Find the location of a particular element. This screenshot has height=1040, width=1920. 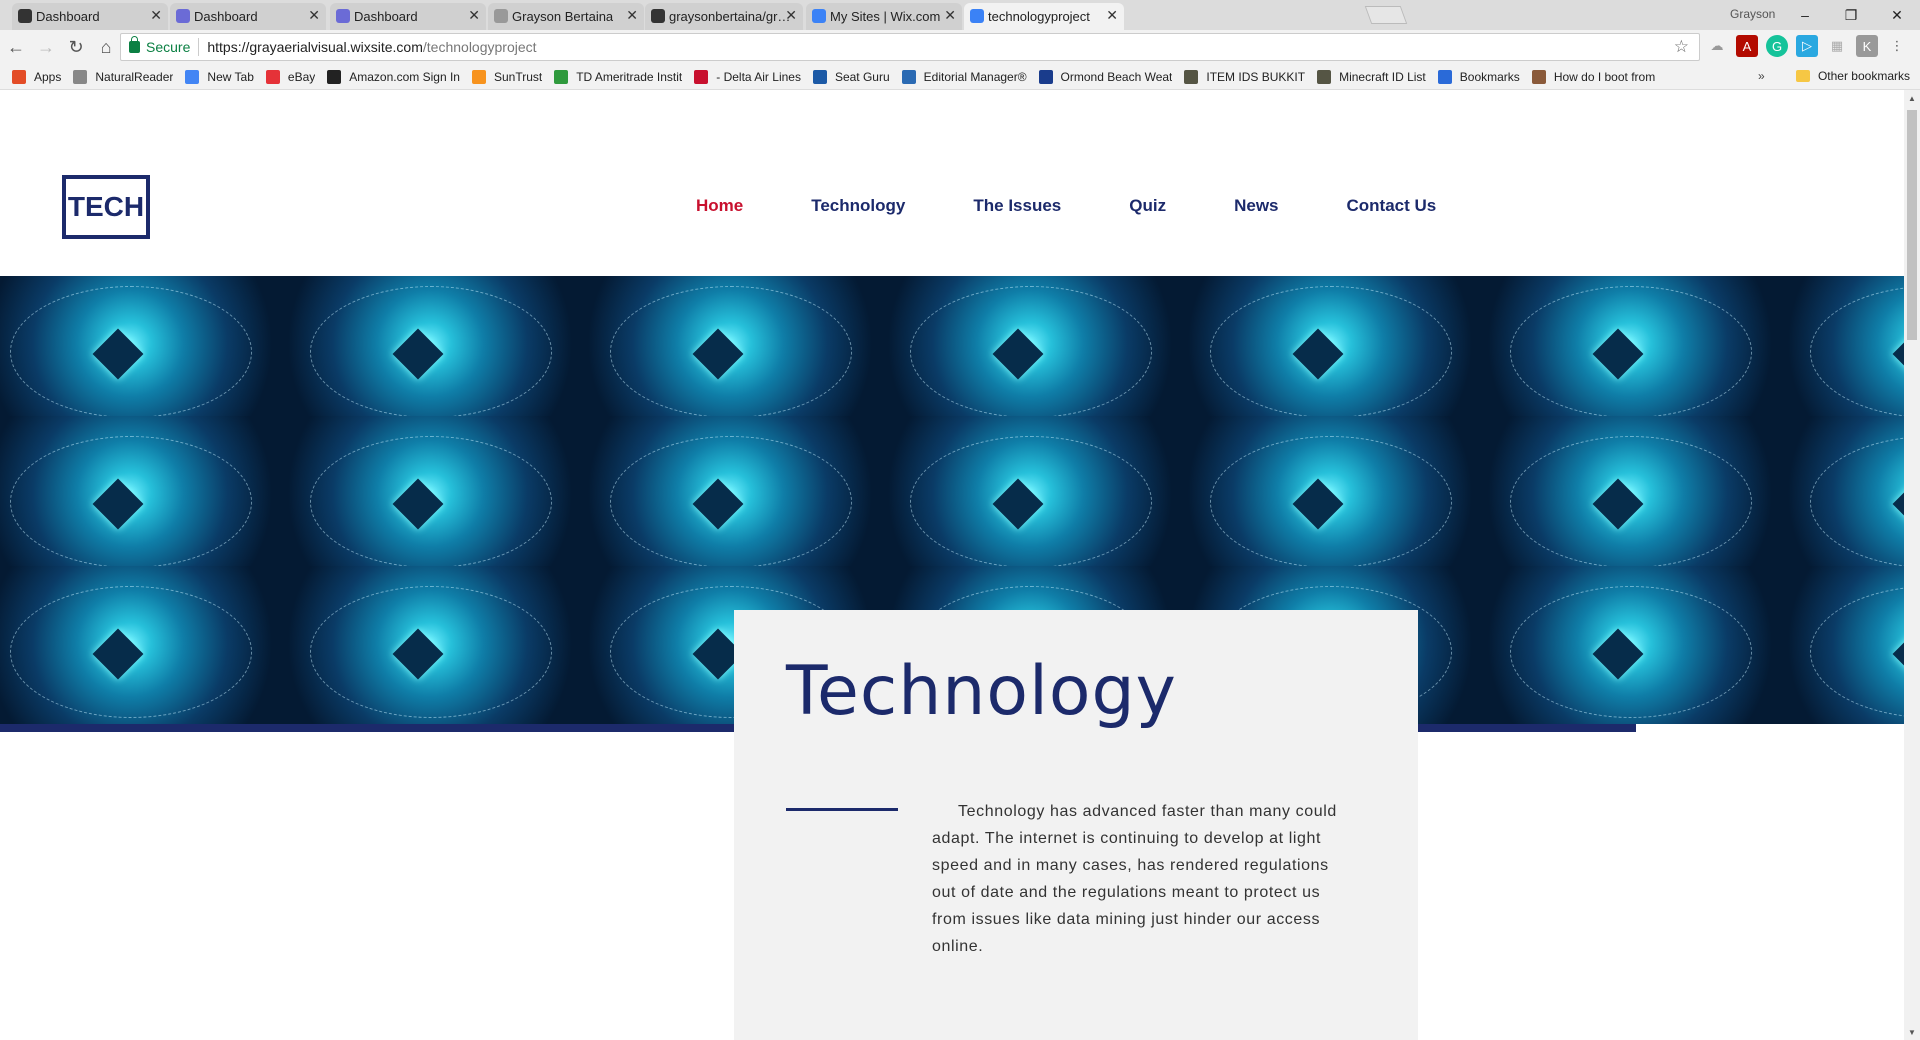

bookmark-item: Editorial Manager® is located at coordinates (964, 76).